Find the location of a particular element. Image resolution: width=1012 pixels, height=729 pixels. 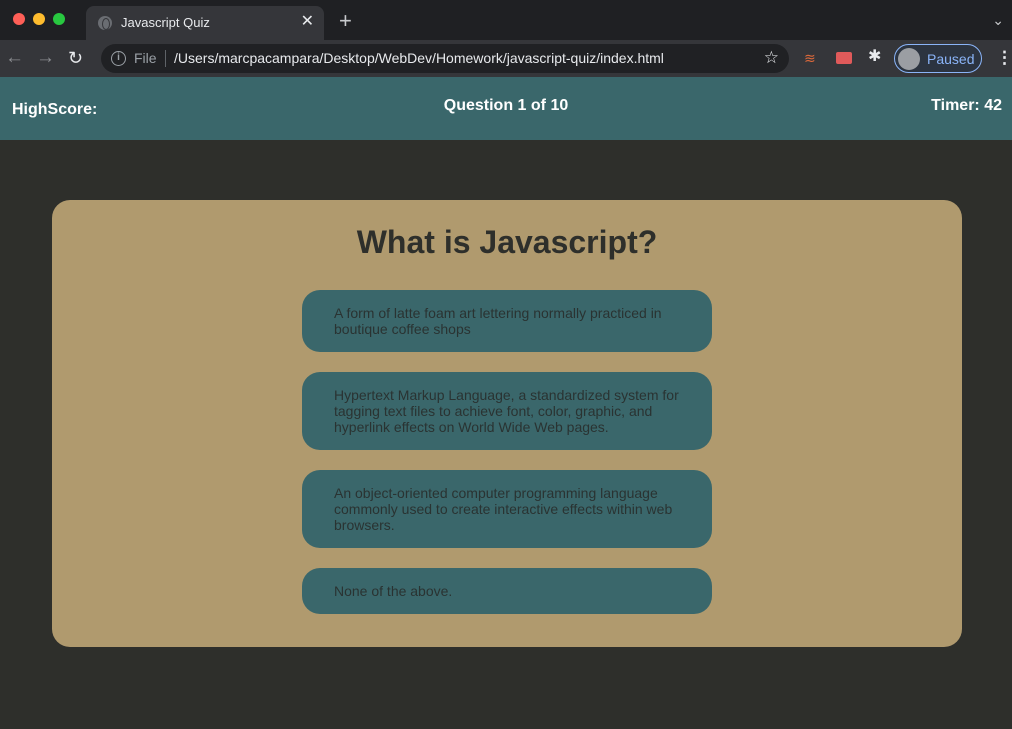

profile-button: Paused is located at coordinates (938, 58).